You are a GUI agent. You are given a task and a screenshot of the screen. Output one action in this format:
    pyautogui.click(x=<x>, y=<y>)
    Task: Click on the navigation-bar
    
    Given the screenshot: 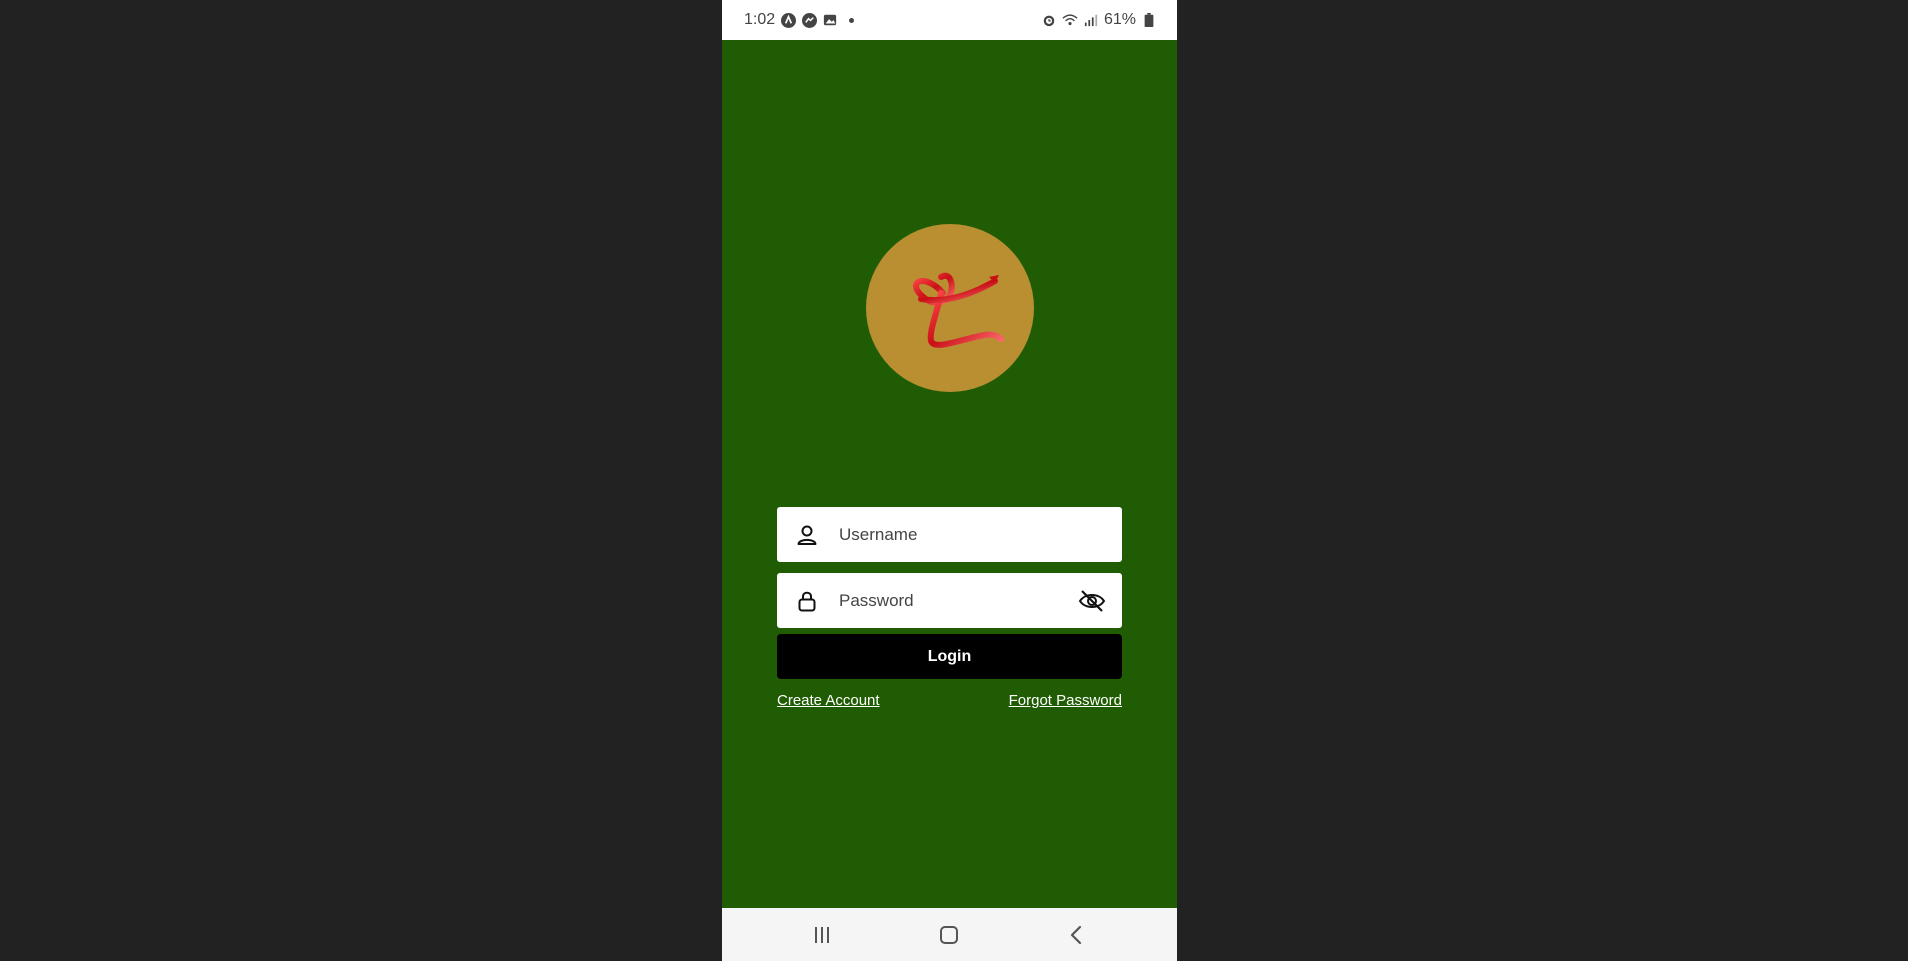 What is the action you would take?
    pyautogui.click(x=949, y=934)
    